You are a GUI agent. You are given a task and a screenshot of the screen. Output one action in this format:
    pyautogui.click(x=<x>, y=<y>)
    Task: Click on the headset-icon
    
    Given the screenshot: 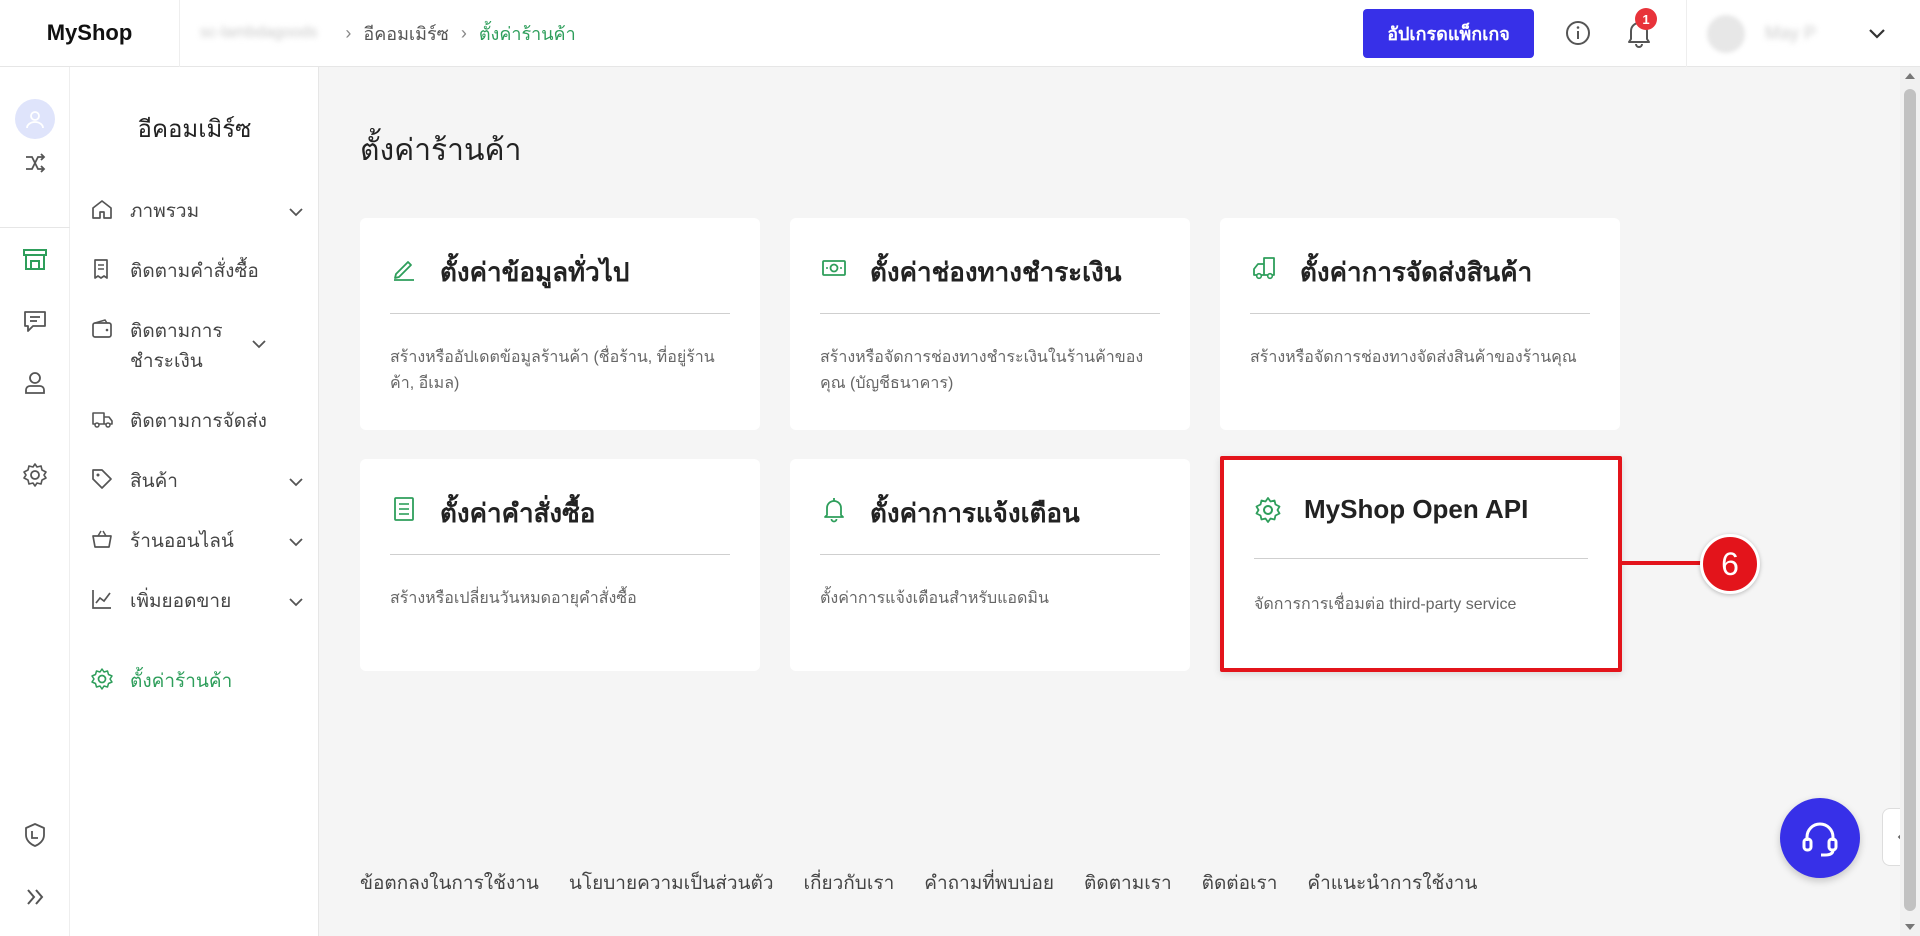 What is the action you would take?
    pyautogui.click(x=1820, y=839)
    